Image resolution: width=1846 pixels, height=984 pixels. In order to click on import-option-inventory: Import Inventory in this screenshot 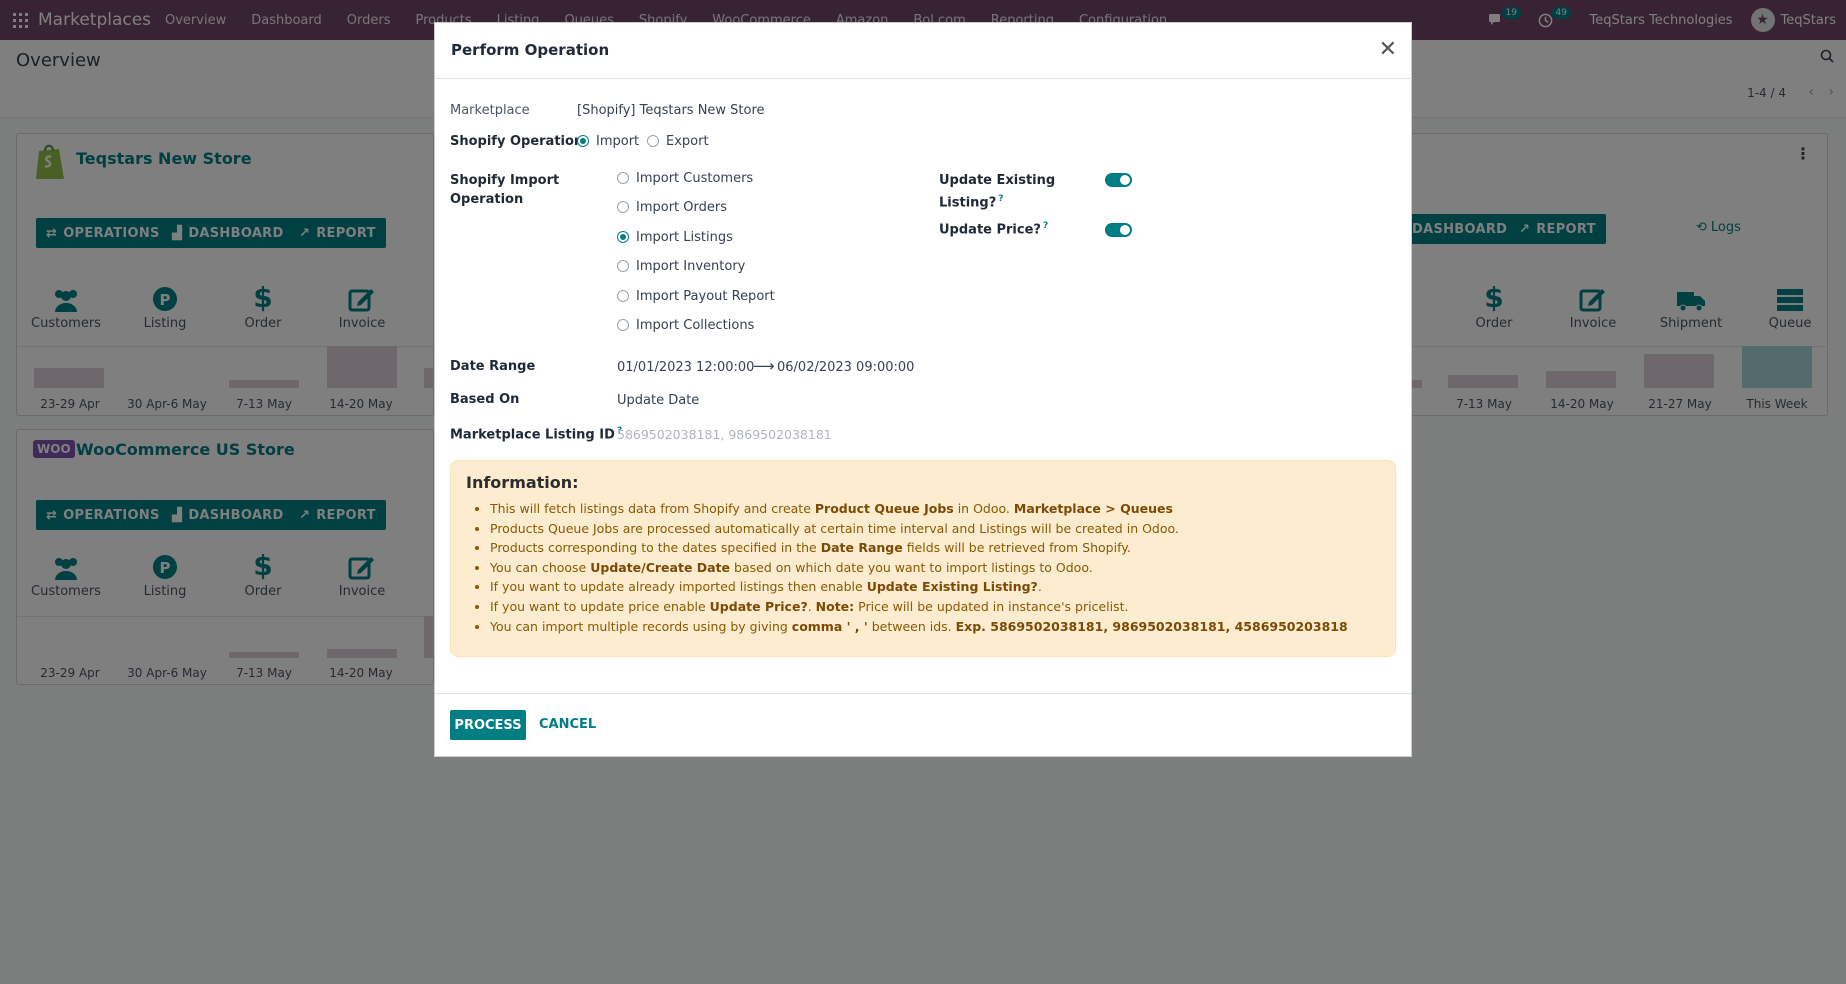, I will do `click(681, 266)`.